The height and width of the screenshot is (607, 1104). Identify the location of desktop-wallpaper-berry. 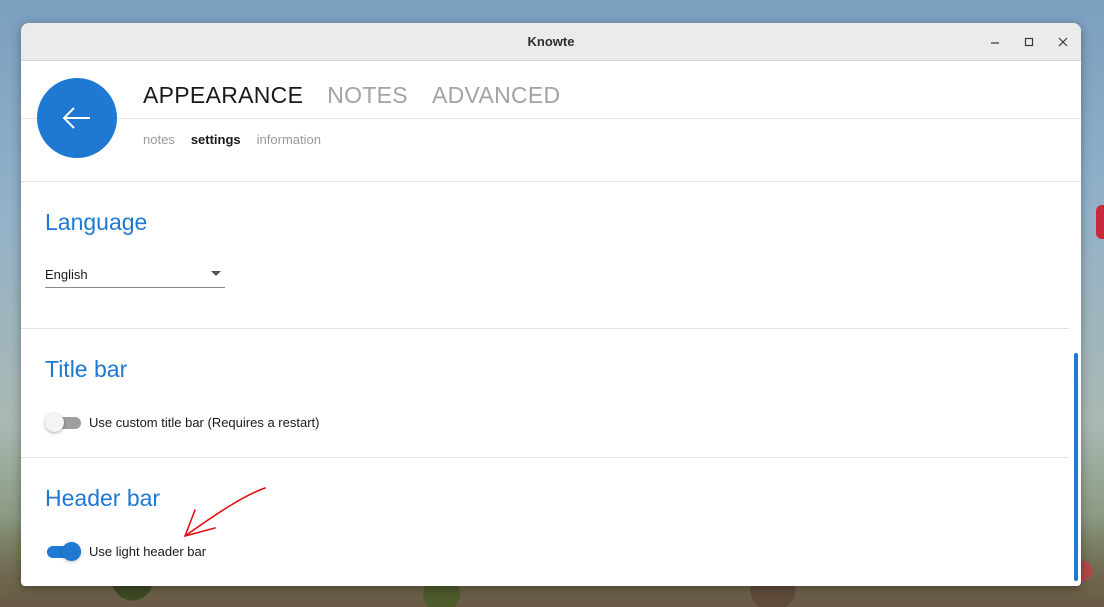
(1100, 222).